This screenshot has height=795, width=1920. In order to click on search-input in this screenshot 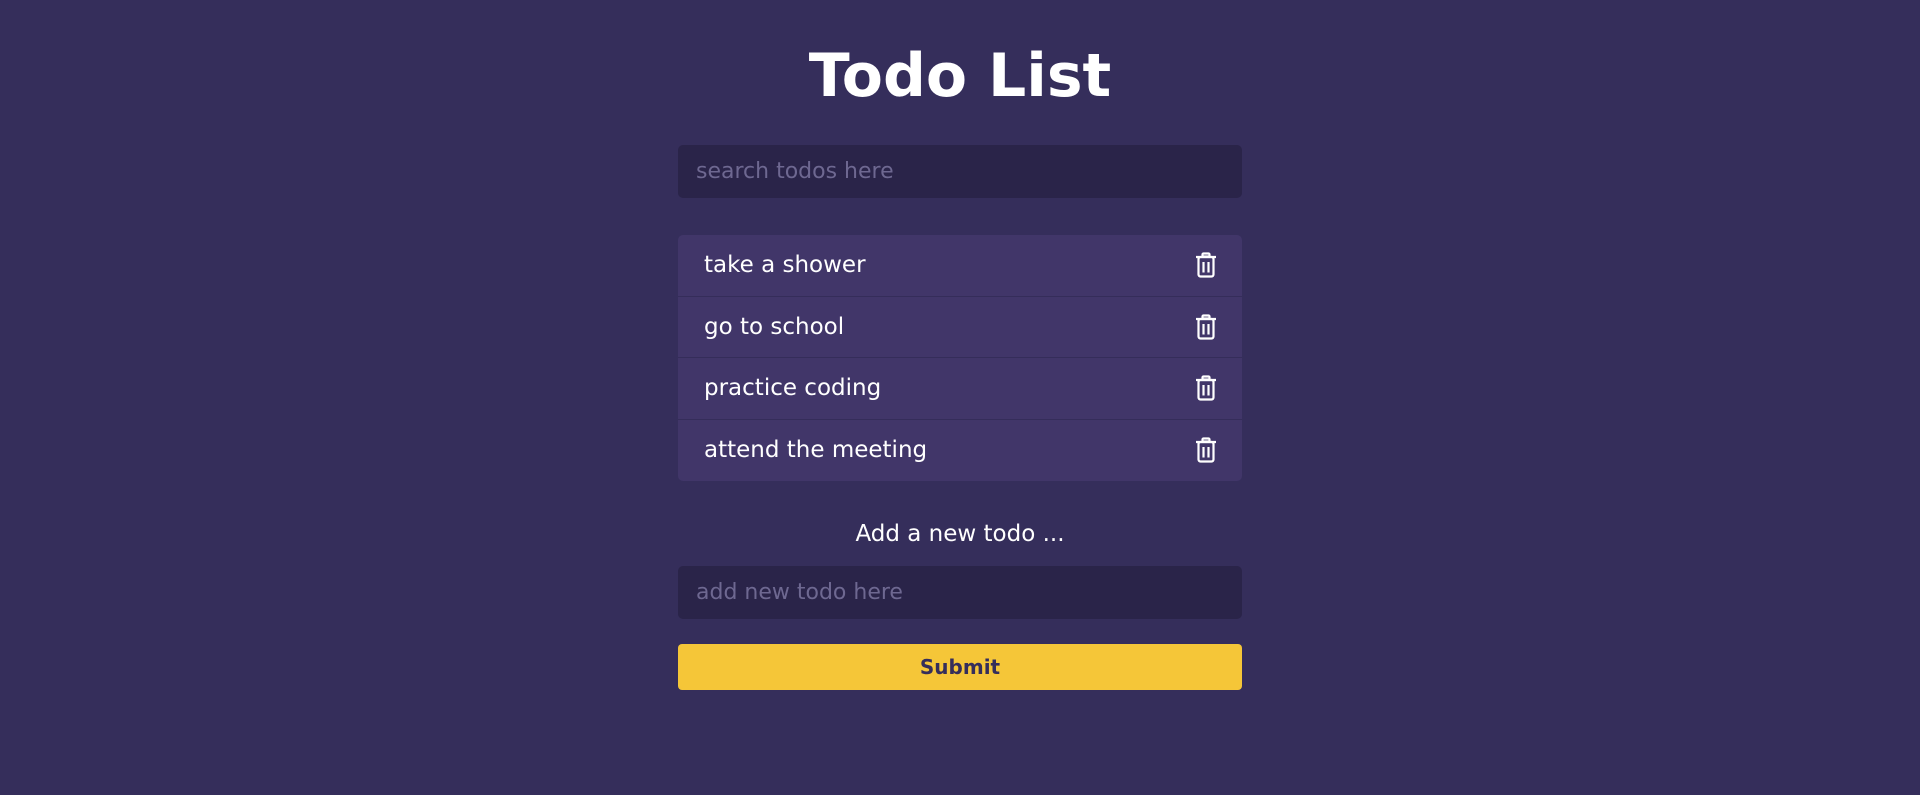, I will do `click(960, 171)`.